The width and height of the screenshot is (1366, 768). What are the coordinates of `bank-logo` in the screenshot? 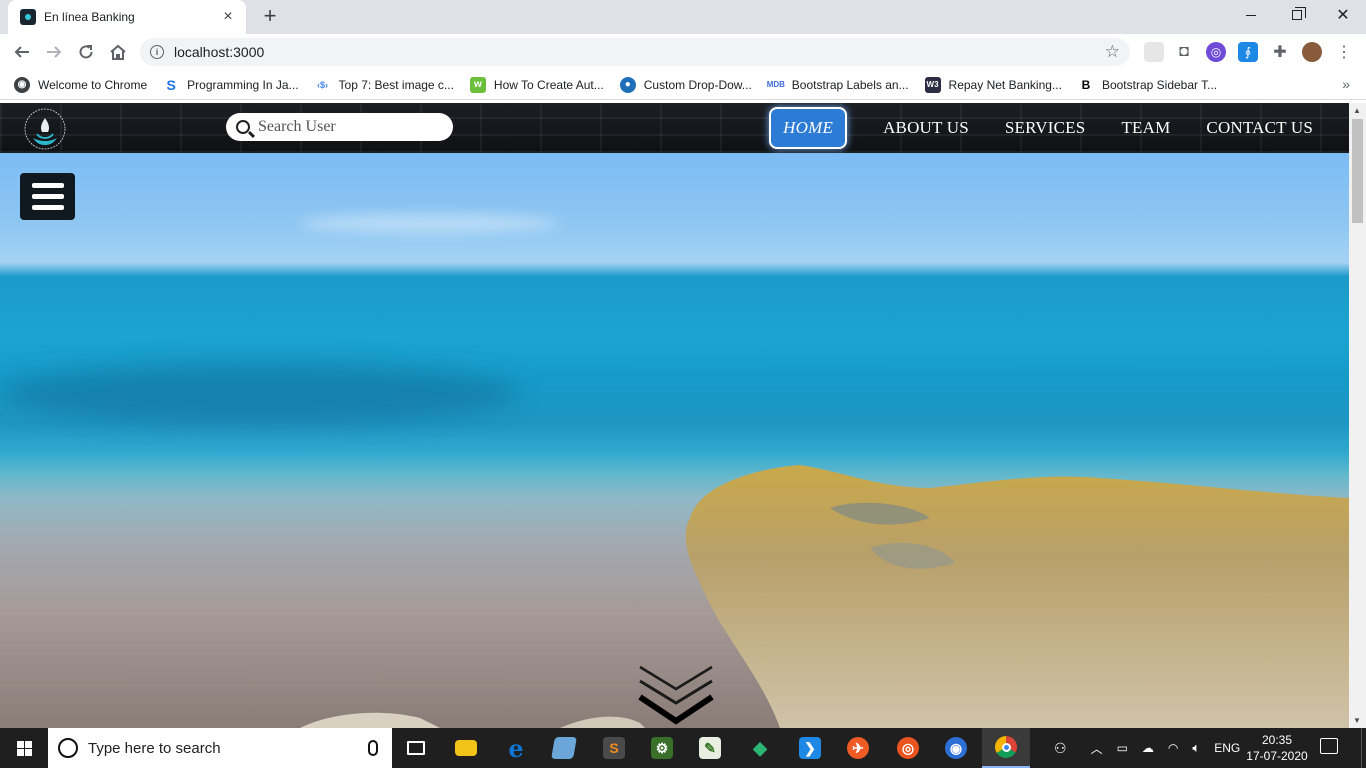 It's located at (45, 129).